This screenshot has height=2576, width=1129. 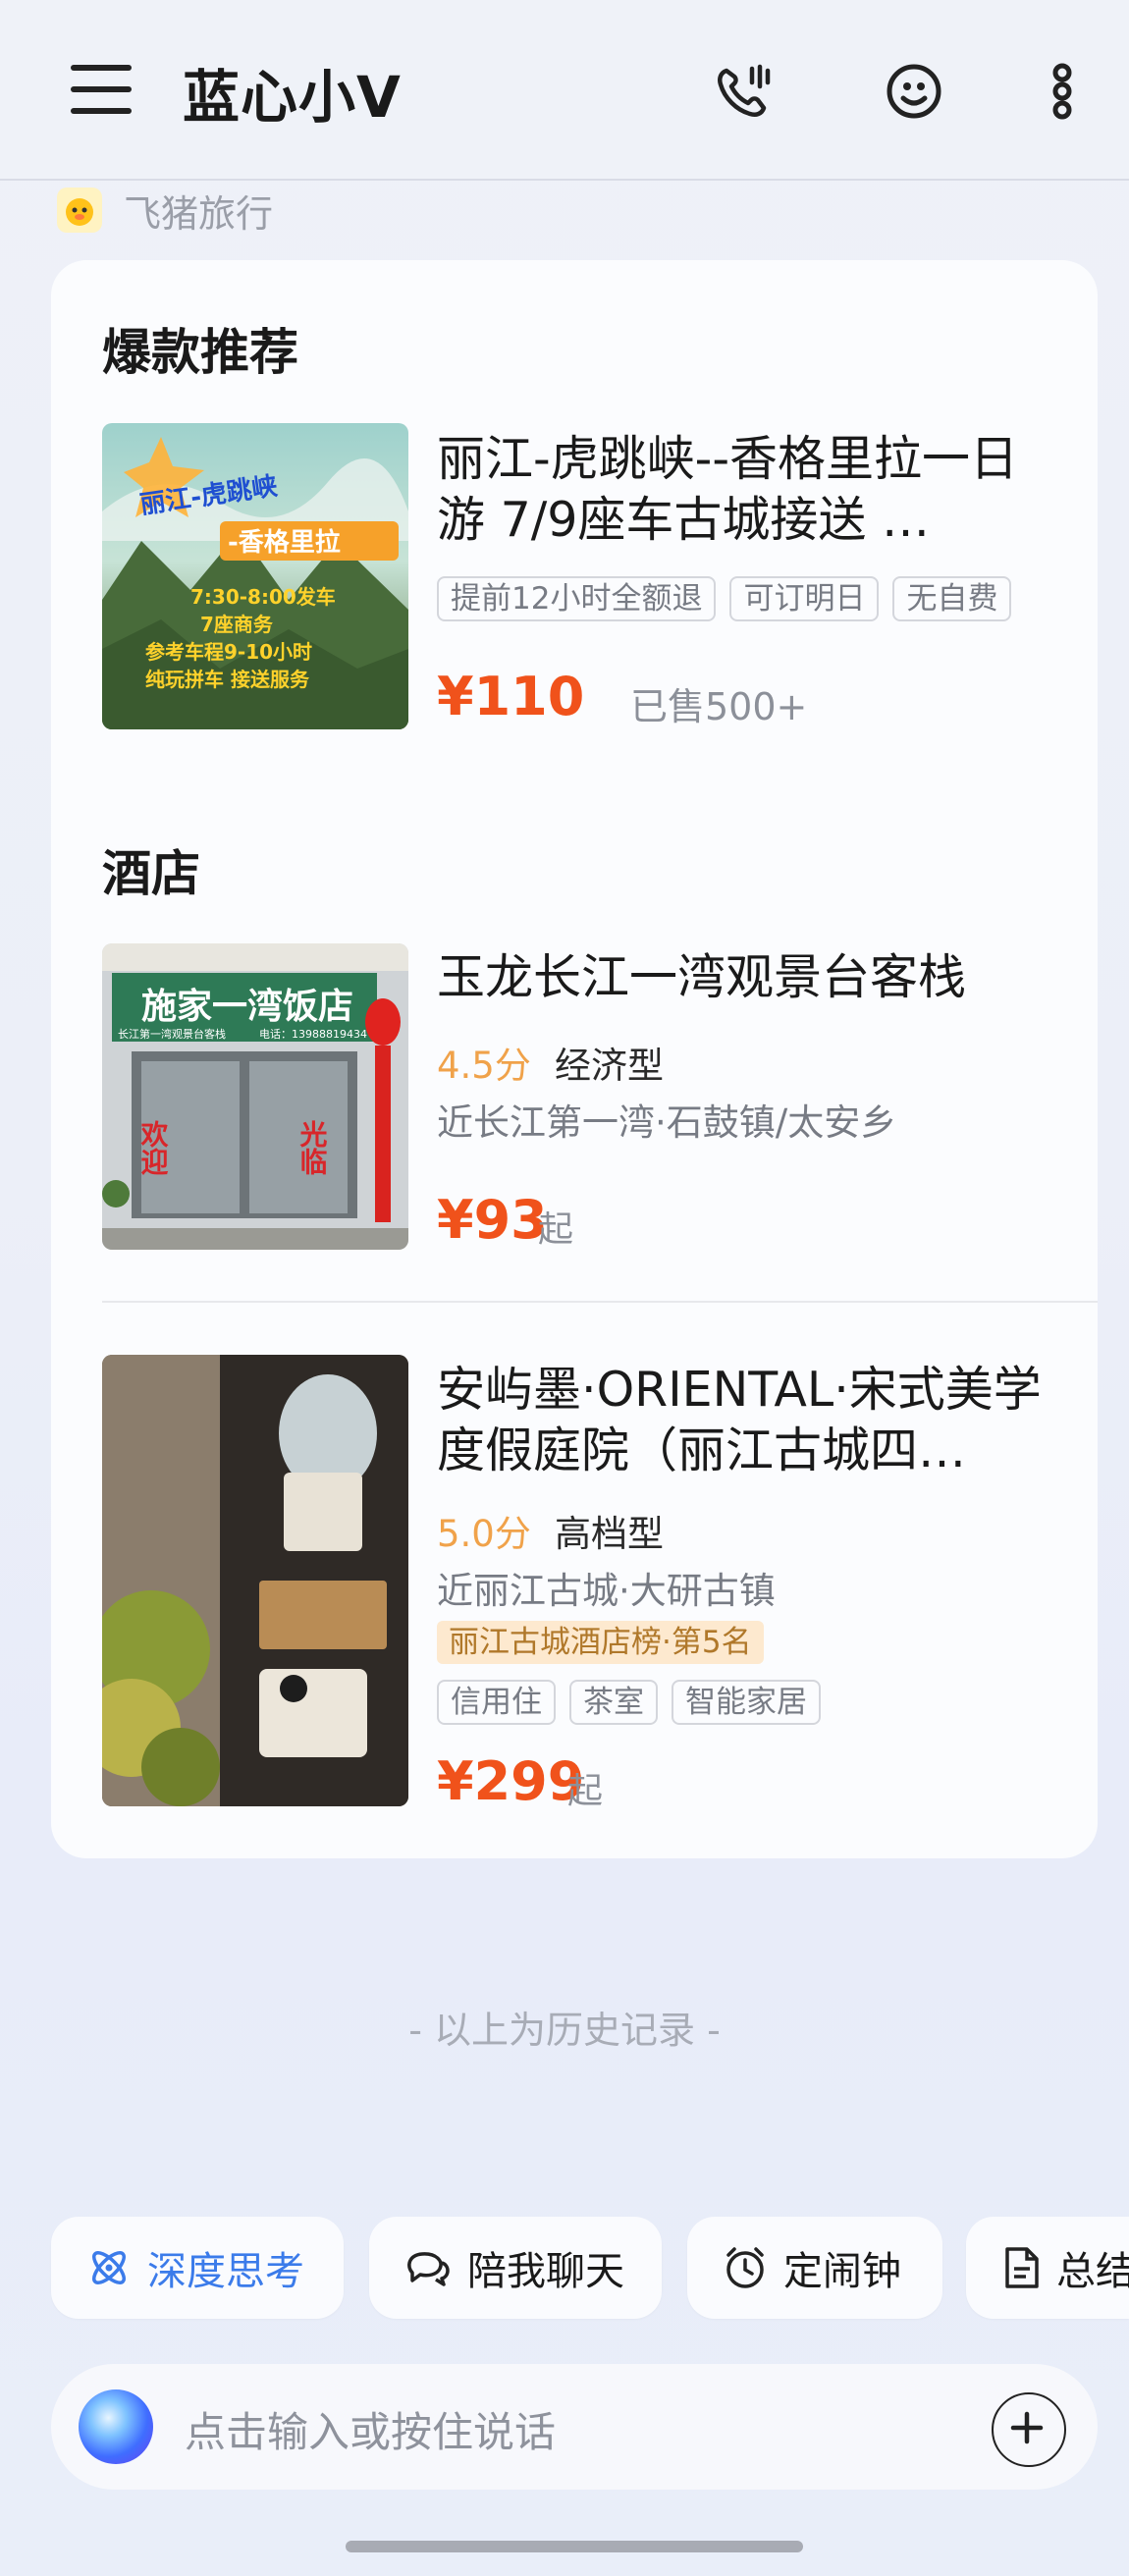 I want to click on tour-image-line5: 参考车程9-10小时, so click(x=228, y=652).